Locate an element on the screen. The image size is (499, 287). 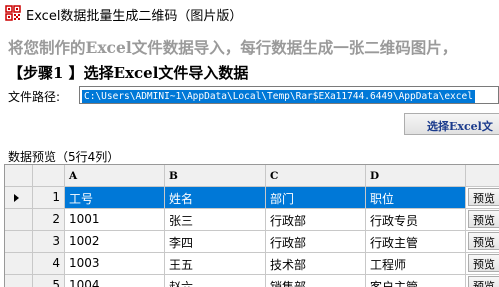
grid-header: A B C D is located at coordinates (252, 176).